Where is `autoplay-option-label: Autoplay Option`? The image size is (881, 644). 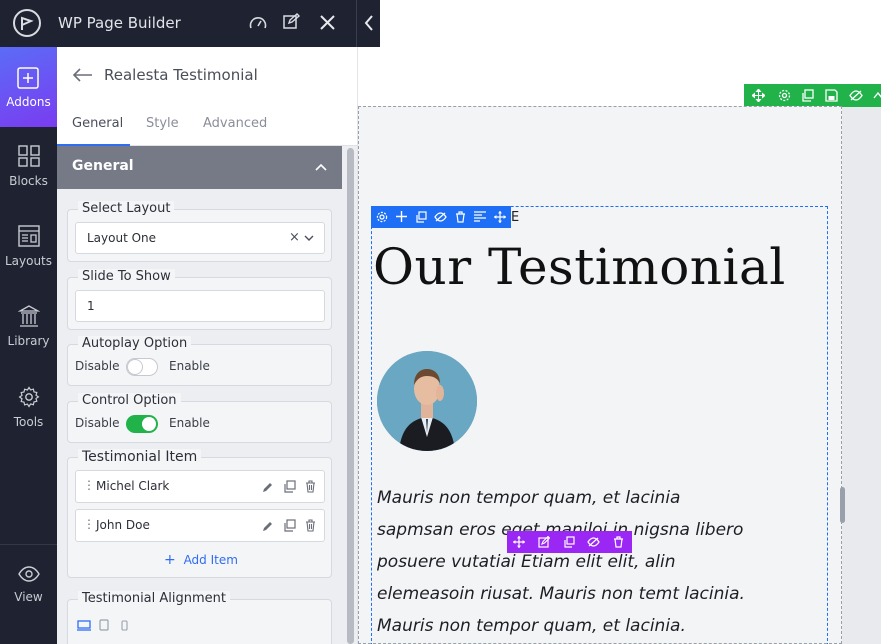 autoplay-option-label: Autoplay Option is located at coordinates (135, 343).